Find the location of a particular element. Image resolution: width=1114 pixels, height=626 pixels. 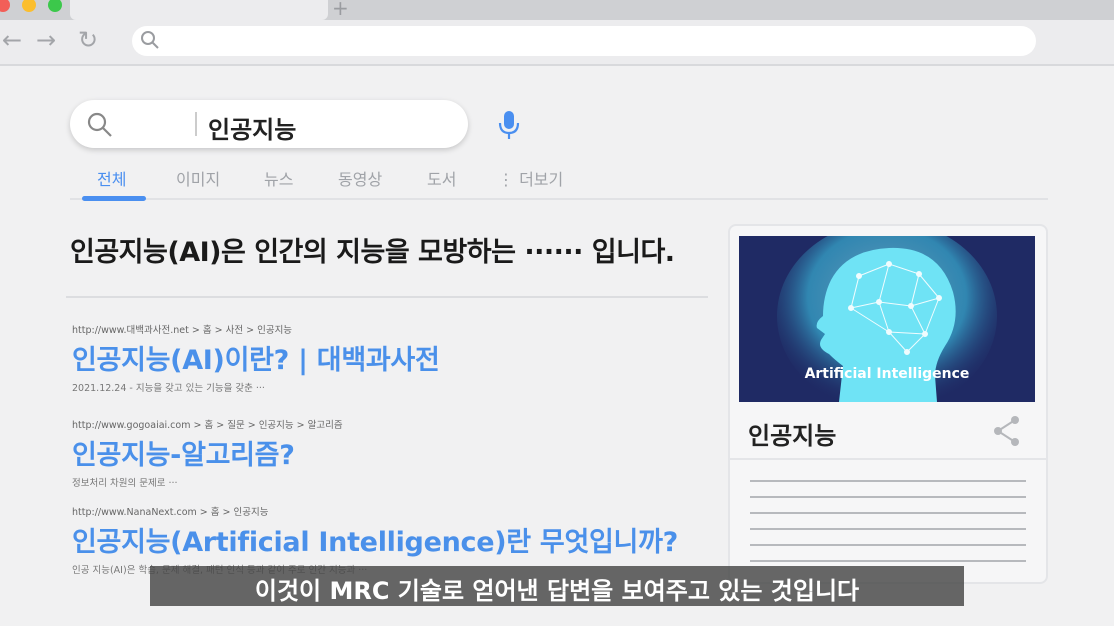

tab-books: 도서 is located at coordinates (441, 178).